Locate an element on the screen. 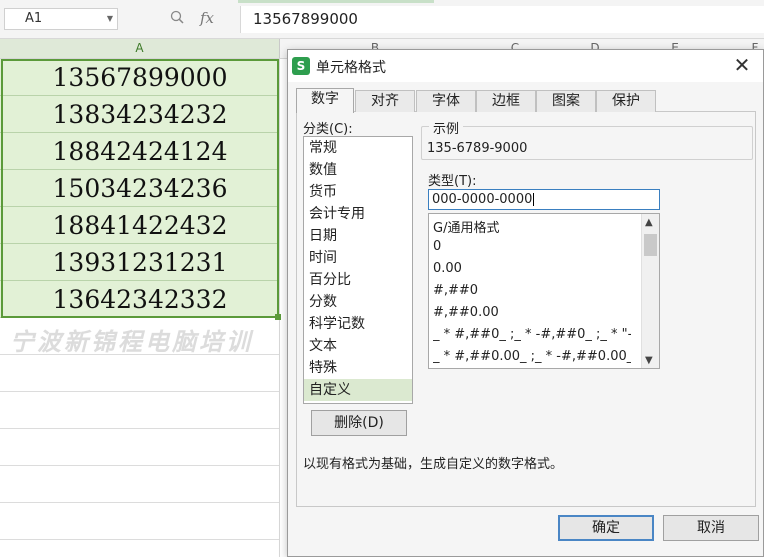  tab-number: 数字 is located at coordinates (325, 100).